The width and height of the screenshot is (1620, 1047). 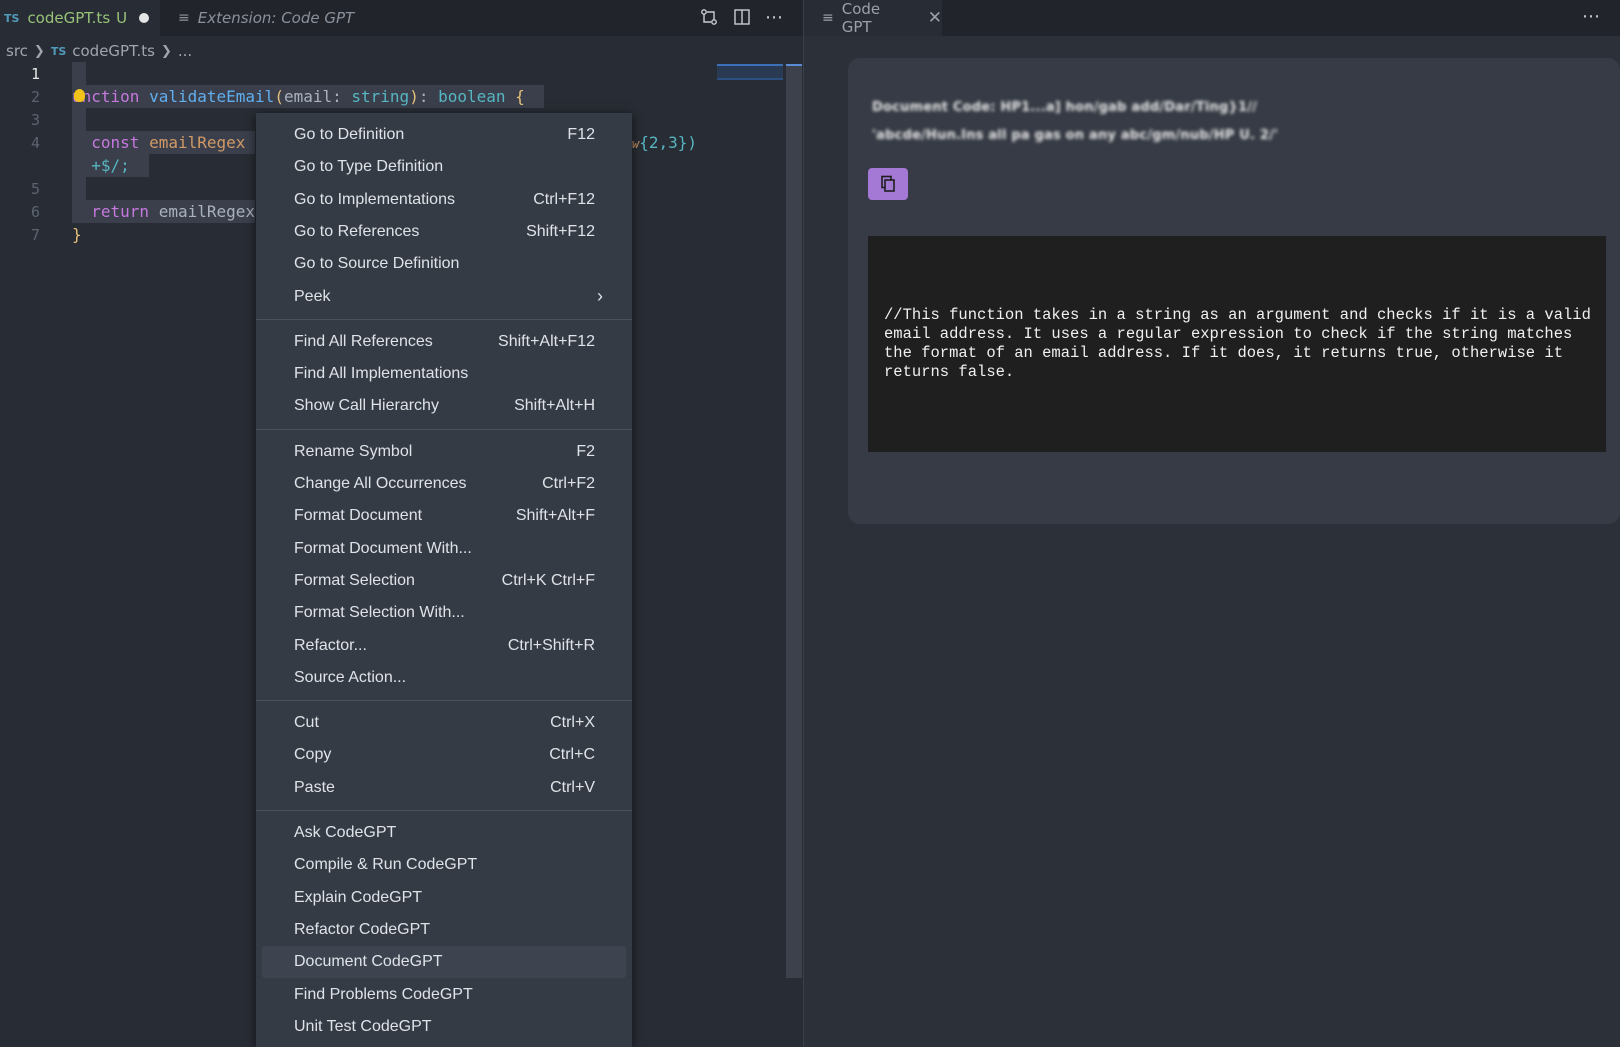 I want to click on vertical-scrollbar, so click(x=794, y=521).